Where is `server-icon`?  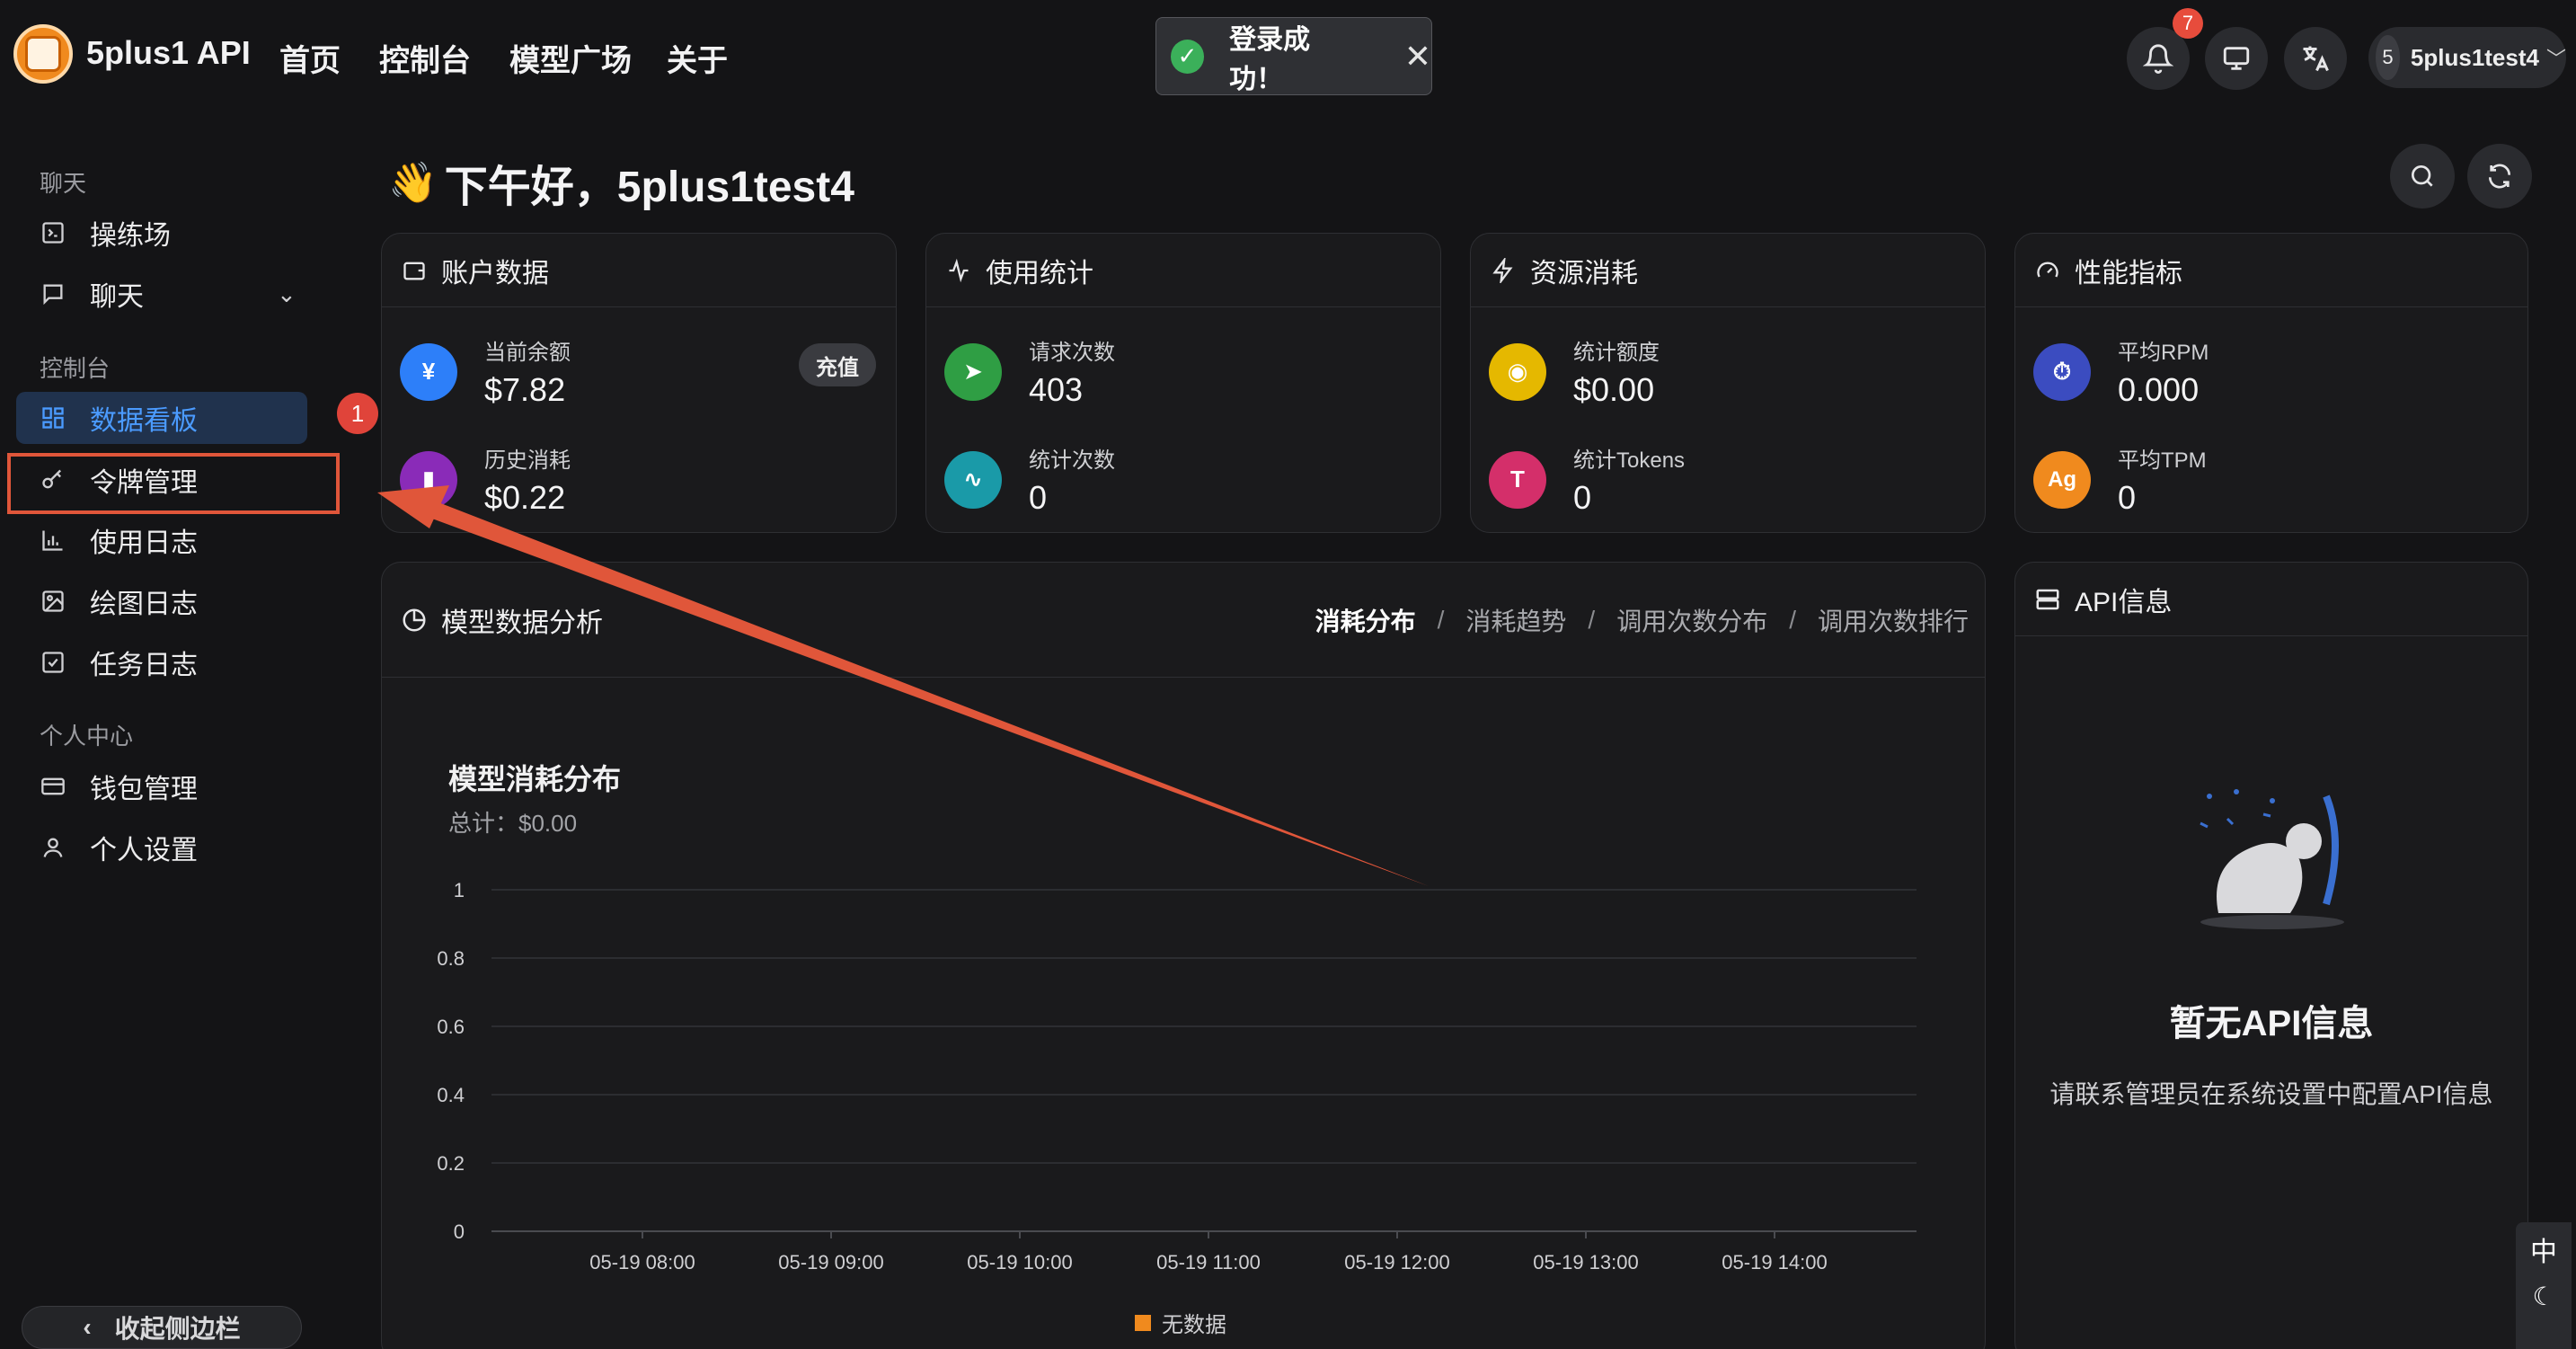 server-icon is located at coordinates (2048, 599).